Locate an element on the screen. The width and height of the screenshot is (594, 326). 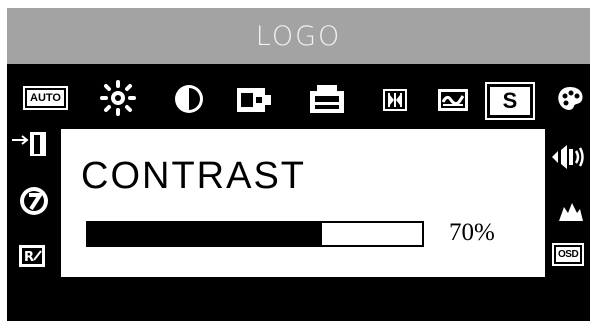
contrast-slider is located at coordinates (255, 234).